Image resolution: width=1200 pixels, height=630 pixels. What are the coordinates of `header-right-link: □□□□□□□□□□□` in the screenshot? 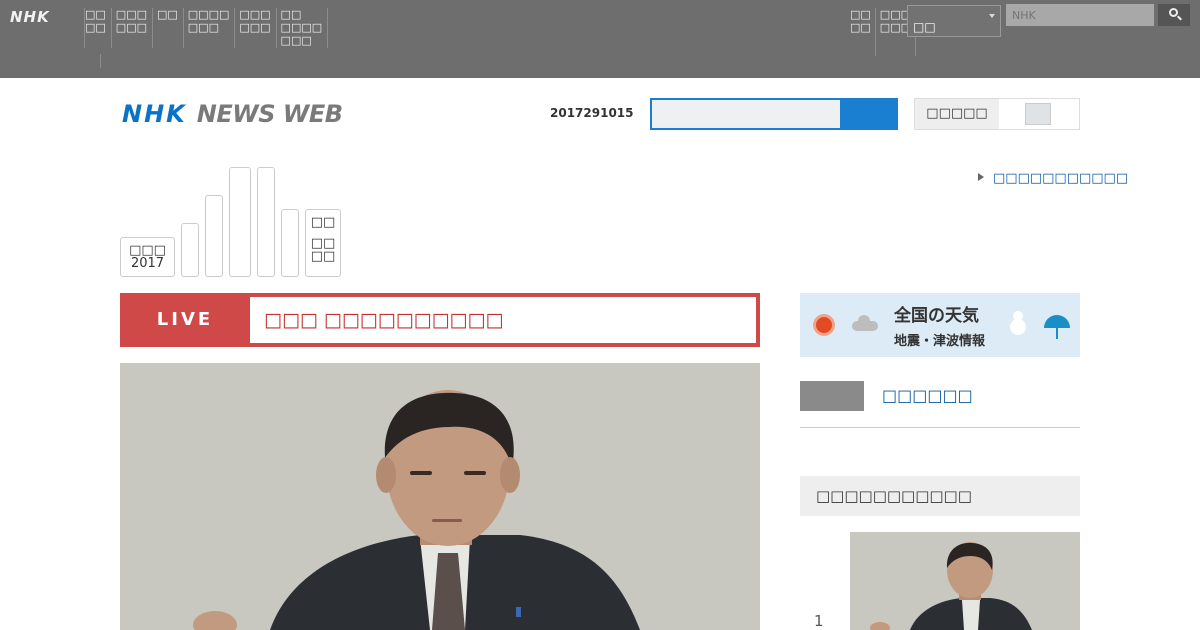 It's located at (1053, 178).